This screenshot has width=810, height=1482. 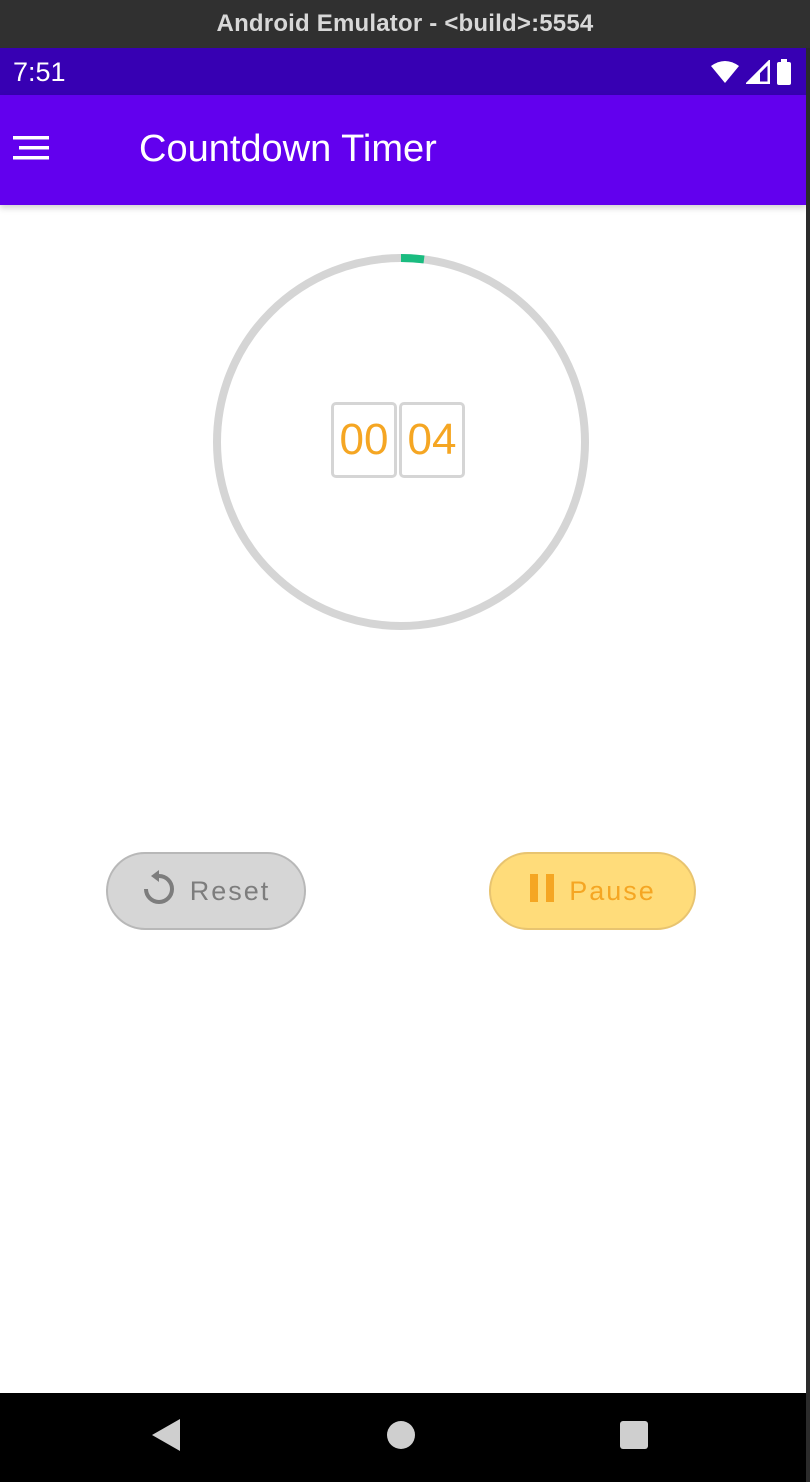 I want to click on timer-seconds: 04, so click(x=432, y=440).